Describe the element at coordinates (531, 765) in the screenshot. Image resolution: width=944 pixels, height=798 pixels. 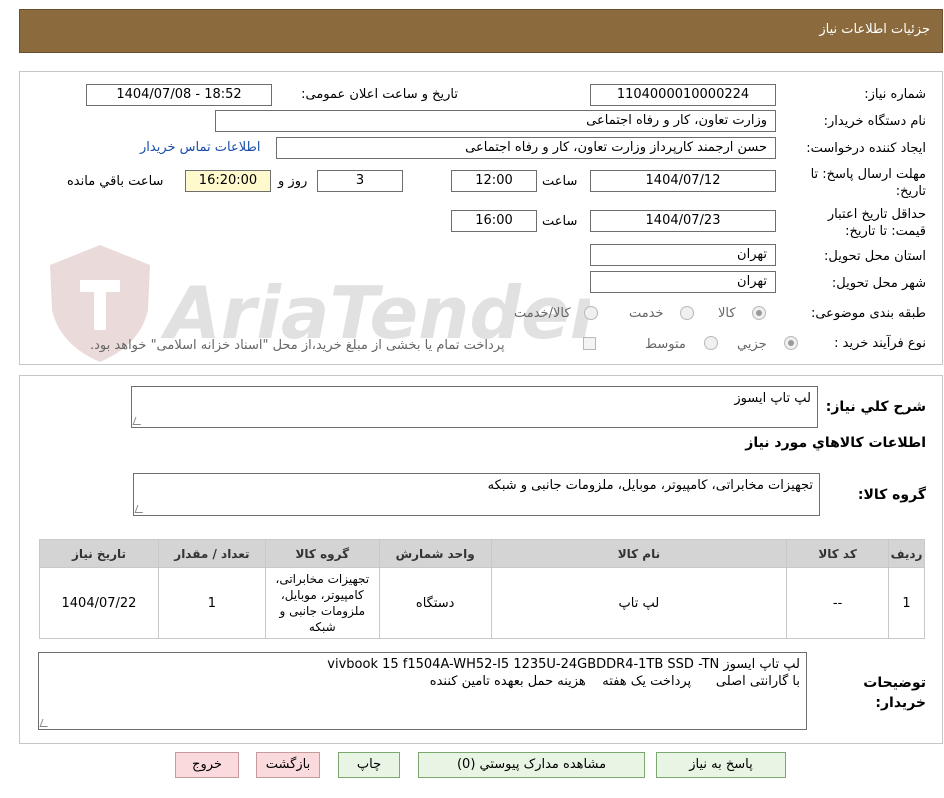
I see `view-attachments-button: مشاهده مدارک پیوستي (0)` at that location.